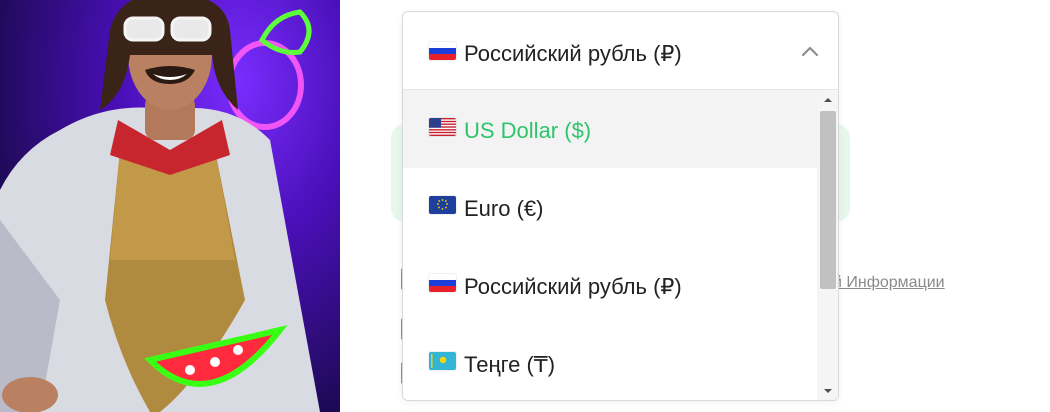  Describe the element at coordinates (442, 205) in the screenshot. I see `eu-flag-icon` at that location.